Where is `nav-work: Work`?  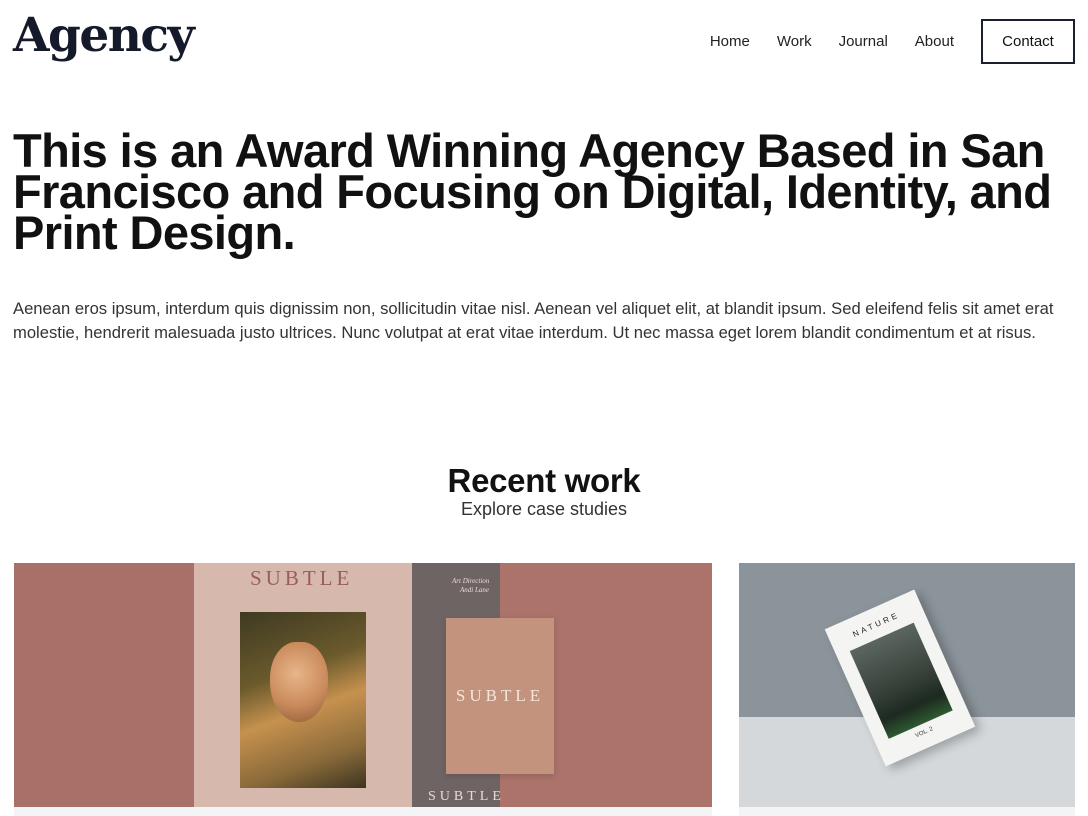
nav-work: Work is located at coordinates (794, 42).